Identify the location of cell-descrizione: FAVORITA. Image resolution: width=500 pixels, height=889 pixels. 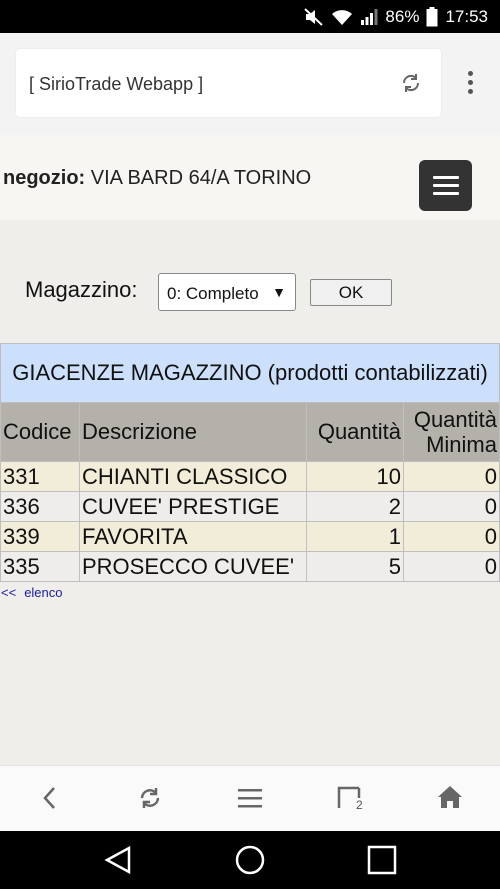
(193, 536).